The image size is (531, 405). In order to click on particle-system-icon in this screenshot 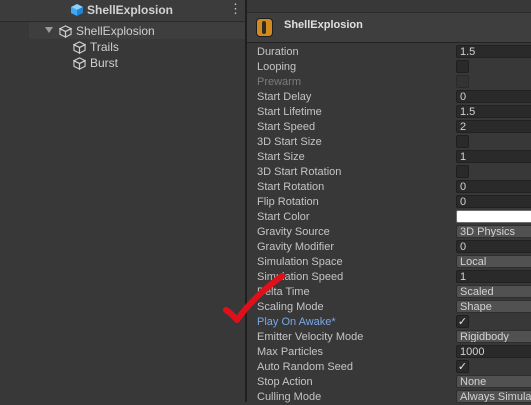, I will do `click(264, 27)`.